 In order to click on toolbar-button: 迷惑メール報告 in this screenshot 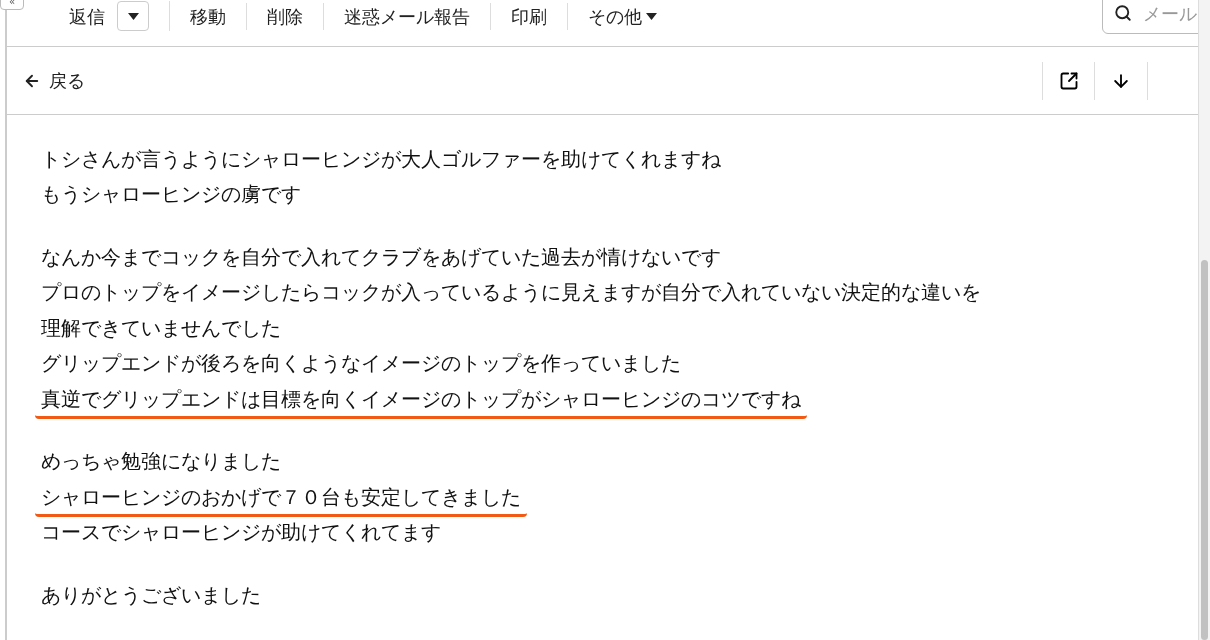, I will do `click(407, 16)`.